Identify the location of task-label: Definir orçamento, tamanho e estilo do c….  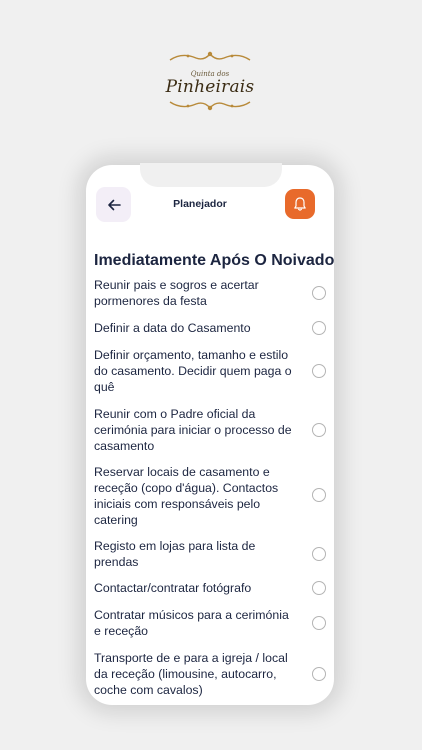
(193, 371).